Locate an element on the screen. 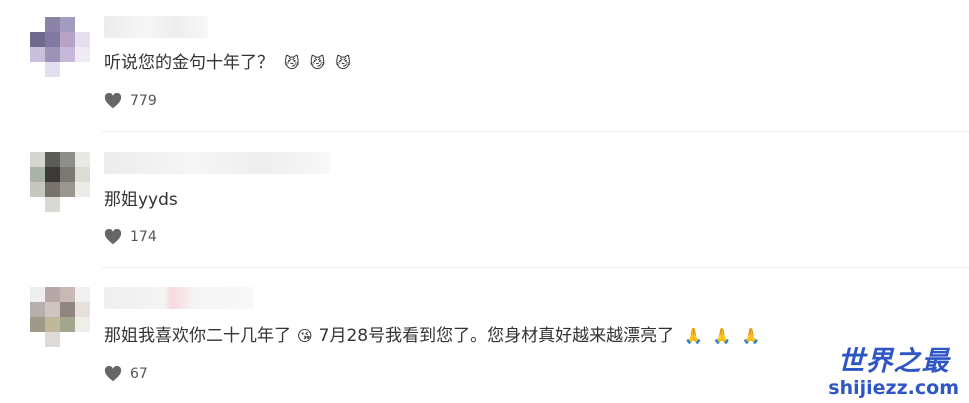  comment-text: 听说您的金句十年了？ 😼 😼 😼 is located at coordinates (227, 63).